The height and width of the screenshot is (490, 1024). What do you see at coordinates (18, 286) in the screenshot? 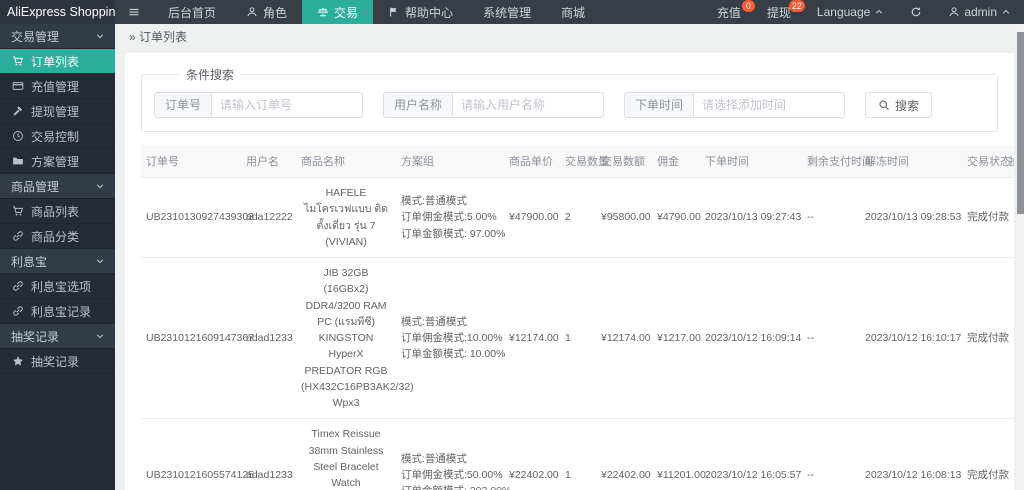
I see `link-icon` at bounding box center [18, 286].